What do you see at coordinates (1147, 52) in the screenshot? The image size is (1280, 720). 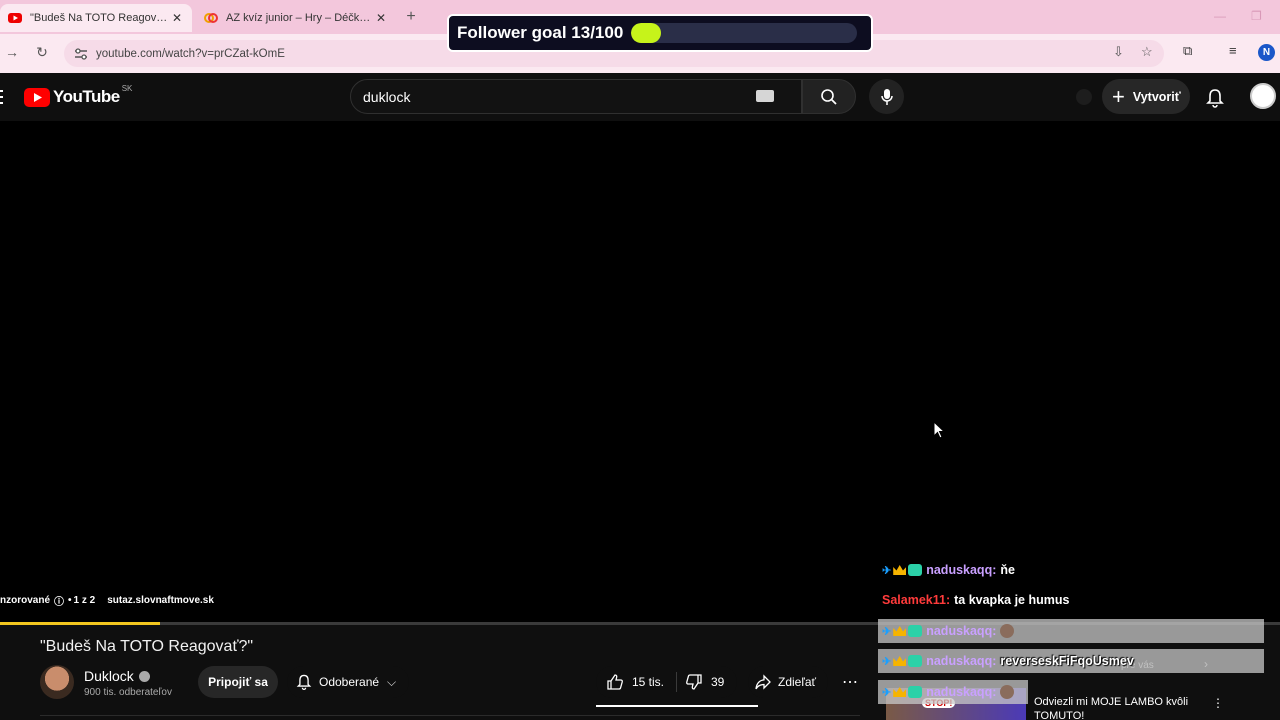 I see `bookmark-star-icon: ☆` at bounding box center [1147, 52].